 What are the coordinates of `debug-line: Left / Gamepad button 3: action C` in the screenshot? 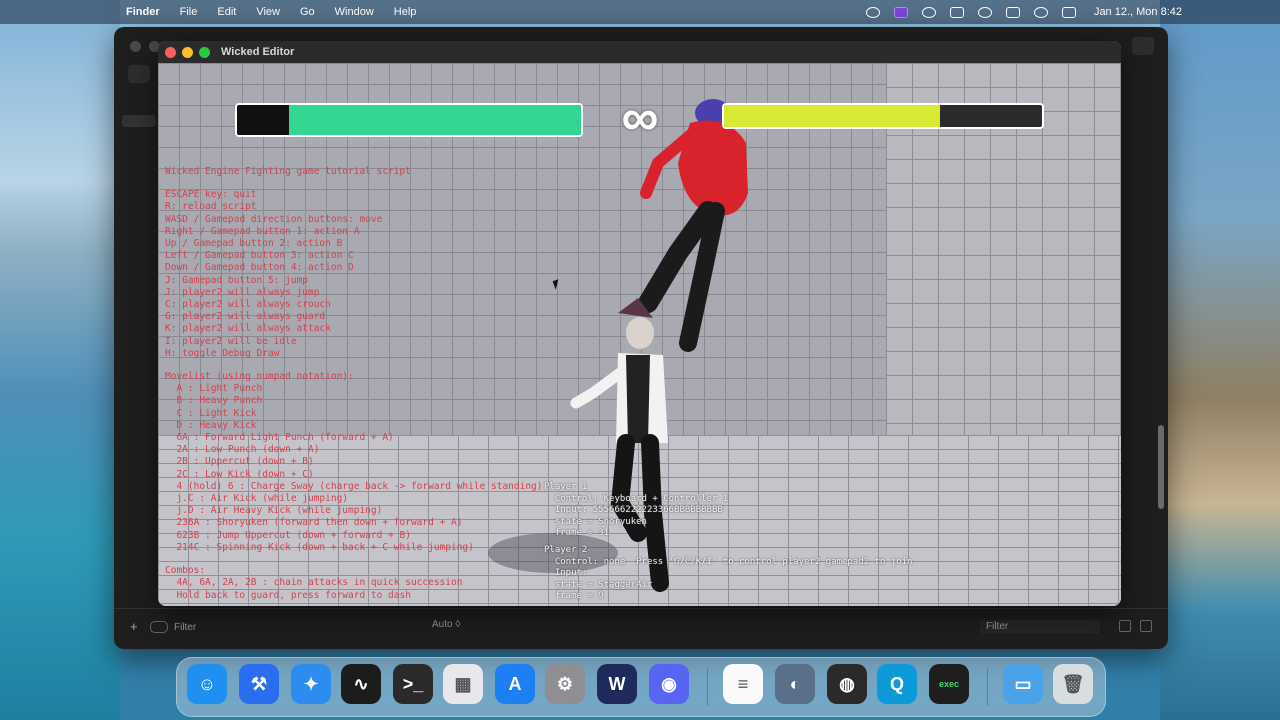 It's located at (259, 256).